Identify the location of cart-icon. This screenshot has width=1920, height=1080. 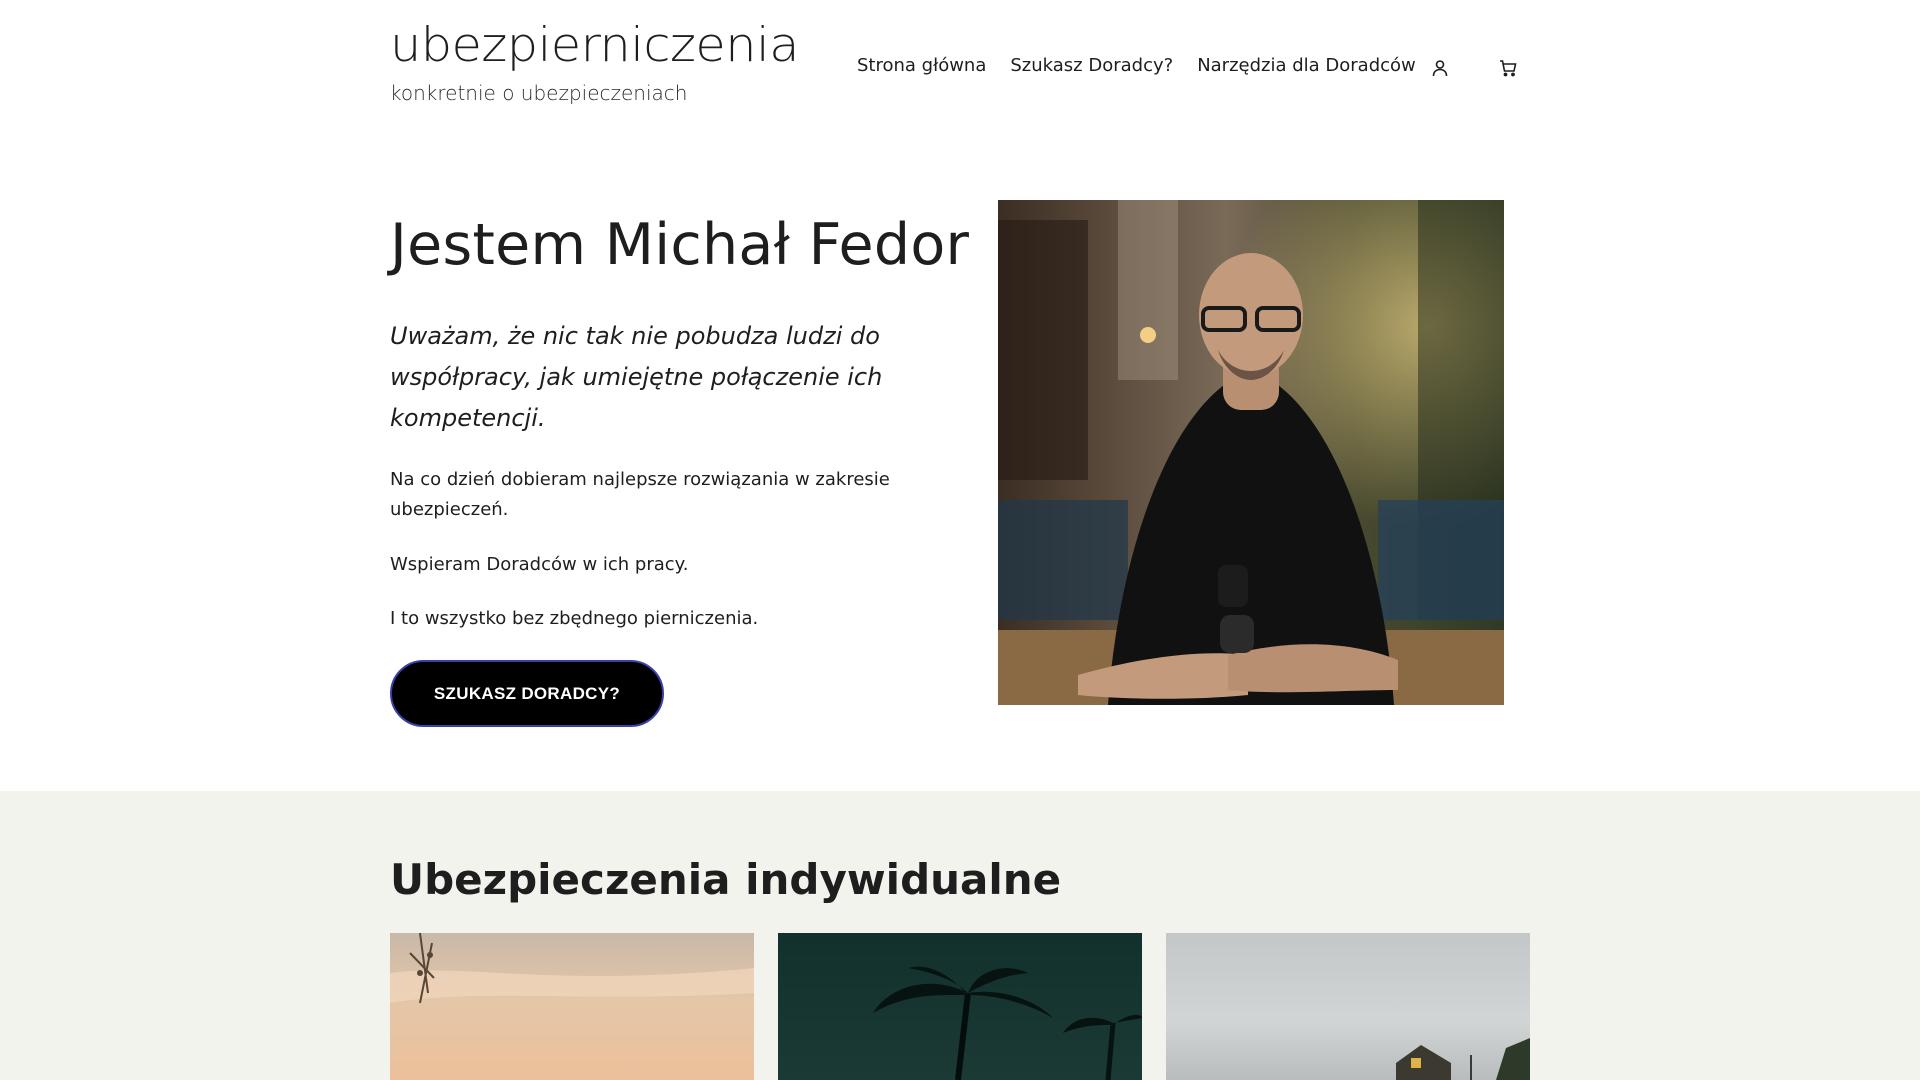
(1508, 68).